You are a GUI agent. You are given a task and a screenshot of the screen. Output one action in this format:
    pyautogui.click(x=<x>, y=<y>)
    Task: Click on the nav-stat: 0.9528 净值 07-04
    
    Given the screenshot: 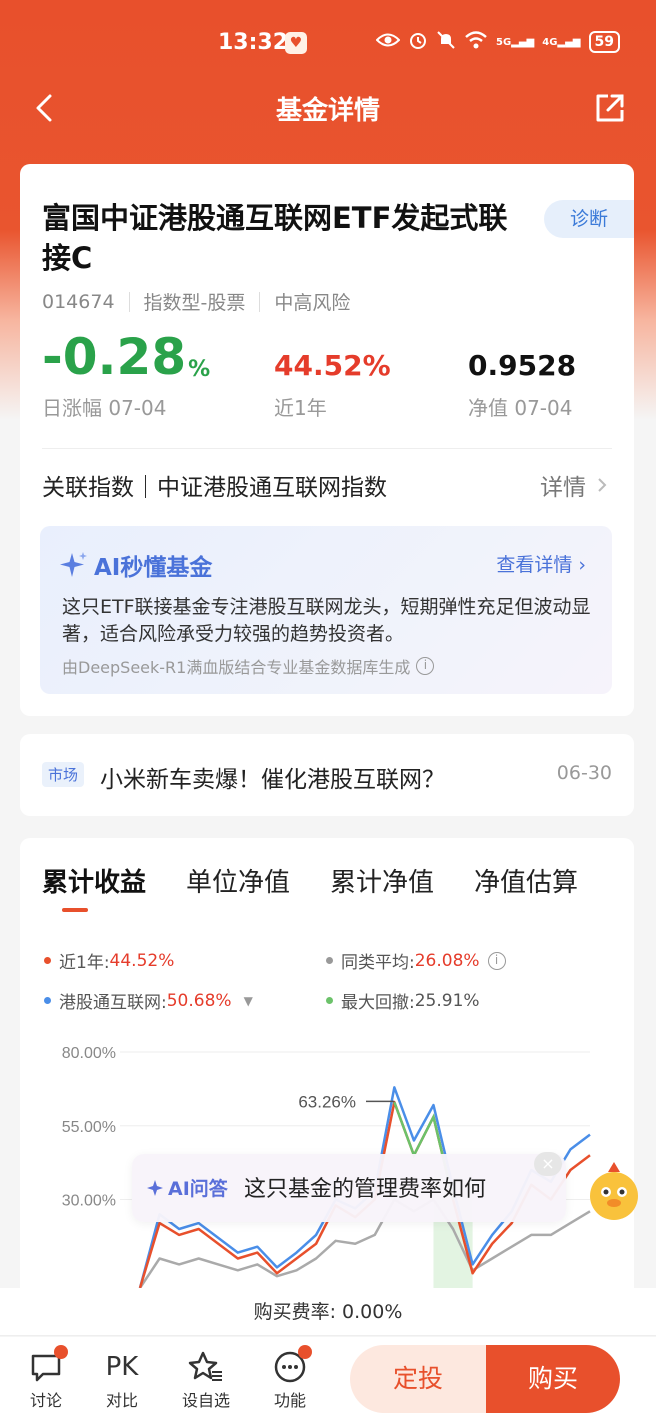 What is the action you would take?
    pyautogui.click(x=522, y=378)
    